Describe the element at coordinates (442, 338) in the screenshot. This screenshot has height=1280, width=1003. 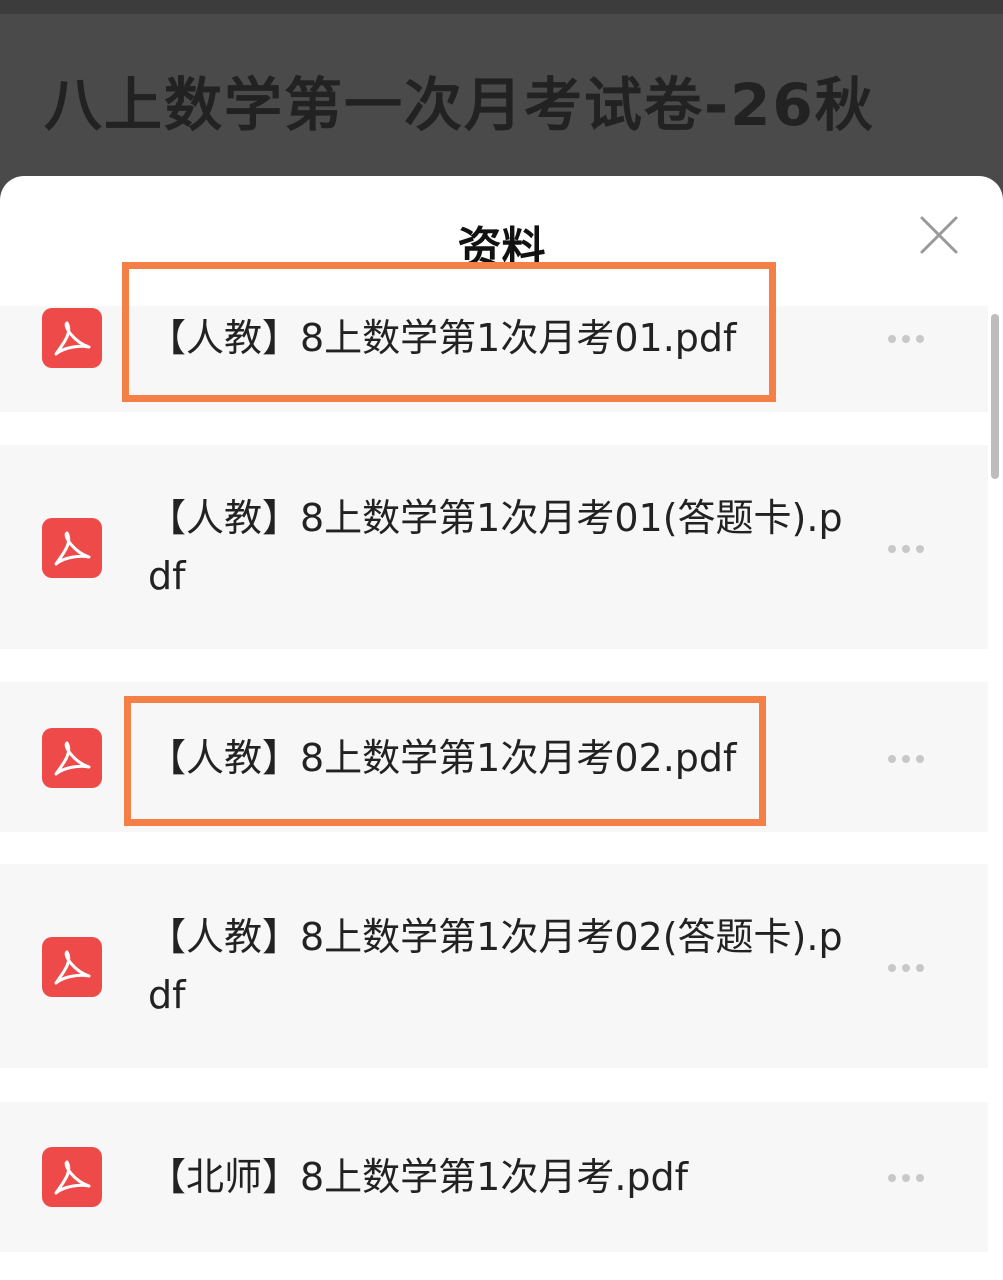
I see `file-name: 【人教】8上数学第1次月考01.pdf` at that location.